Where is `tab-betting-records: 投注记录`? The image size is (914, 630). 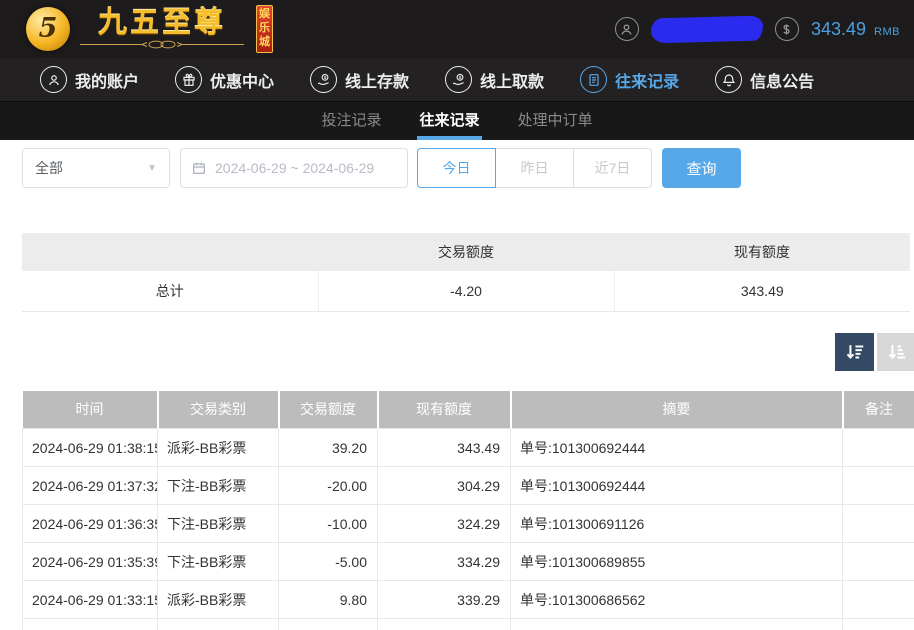
tab-betting-records: 投注记录 is located at coordinates (351, 121).